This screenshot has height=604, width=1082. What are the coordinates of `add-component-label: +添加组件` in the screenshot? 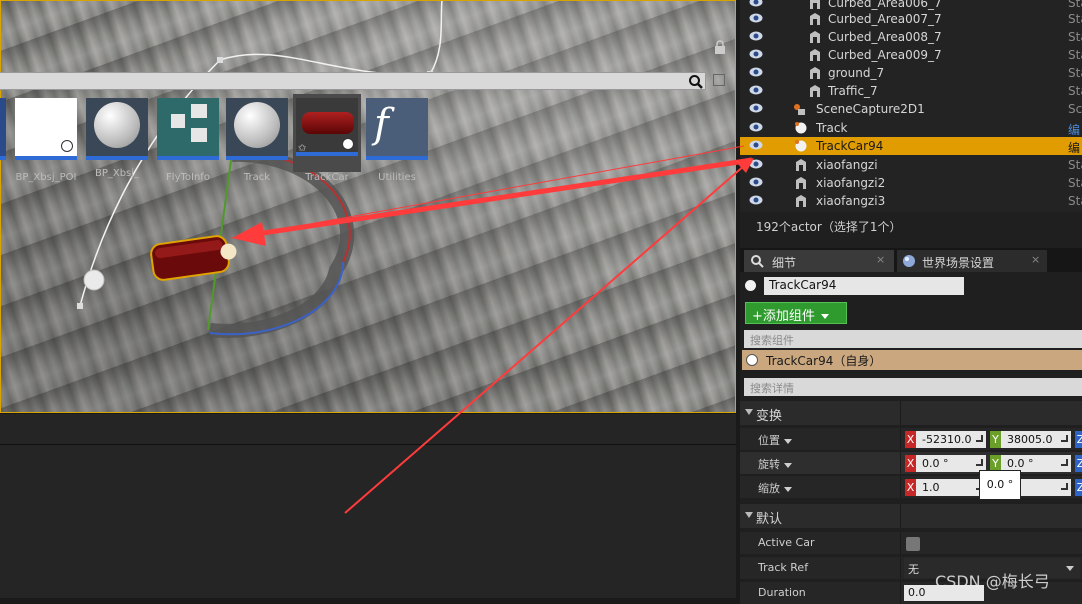 It's located at (783, 316).